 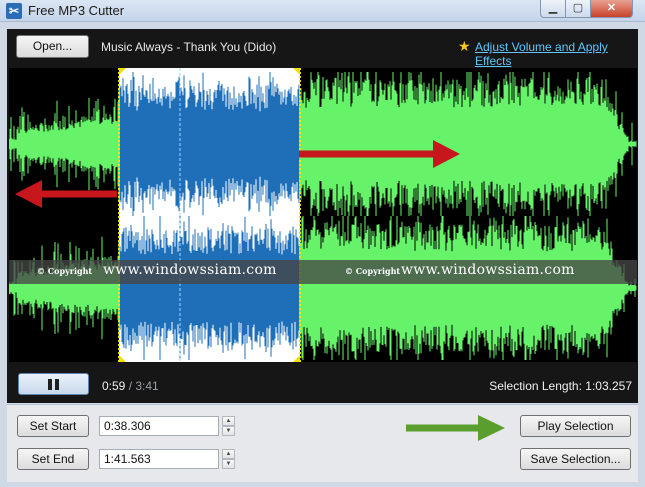 I want to click on star-icon: ★, so click(x=464, y=46).